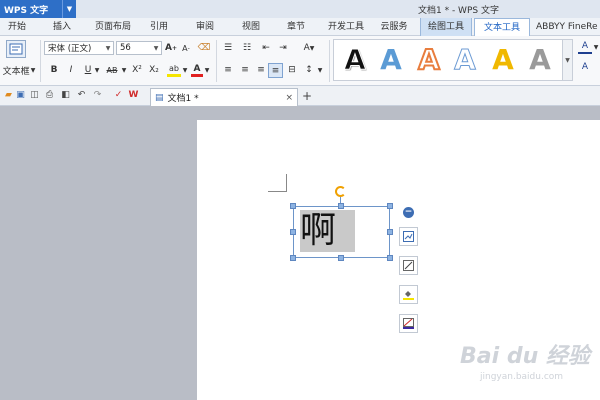 The width and height of the screenshot is (600, 400). Describe the element at coordinates (16, 49) in the screenshot. I see `textbox-icon` at that location.